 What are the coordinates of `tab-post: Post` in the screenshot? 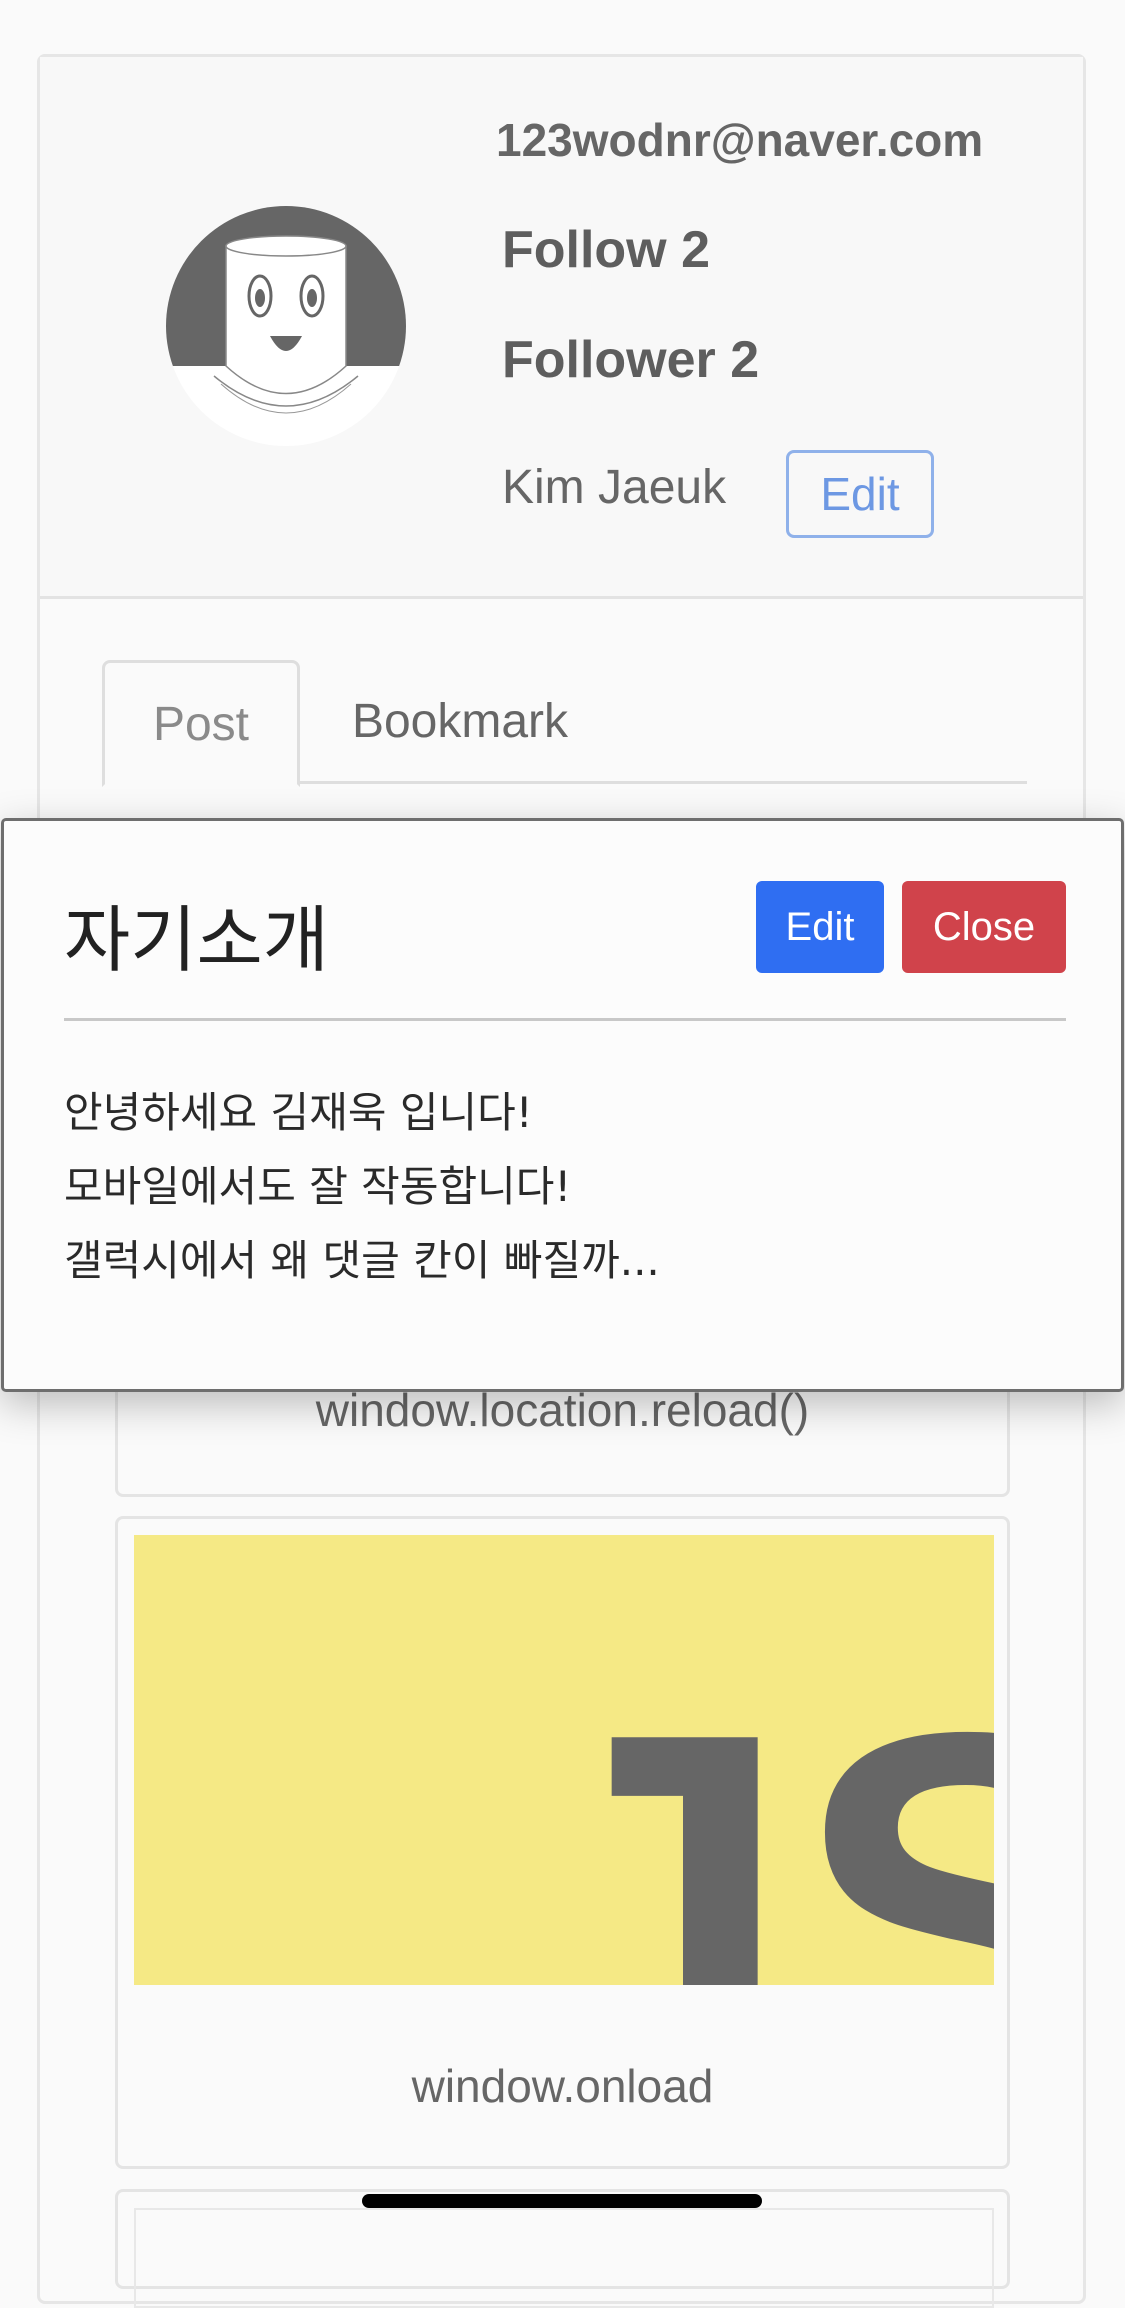 It's located at (201, 723).